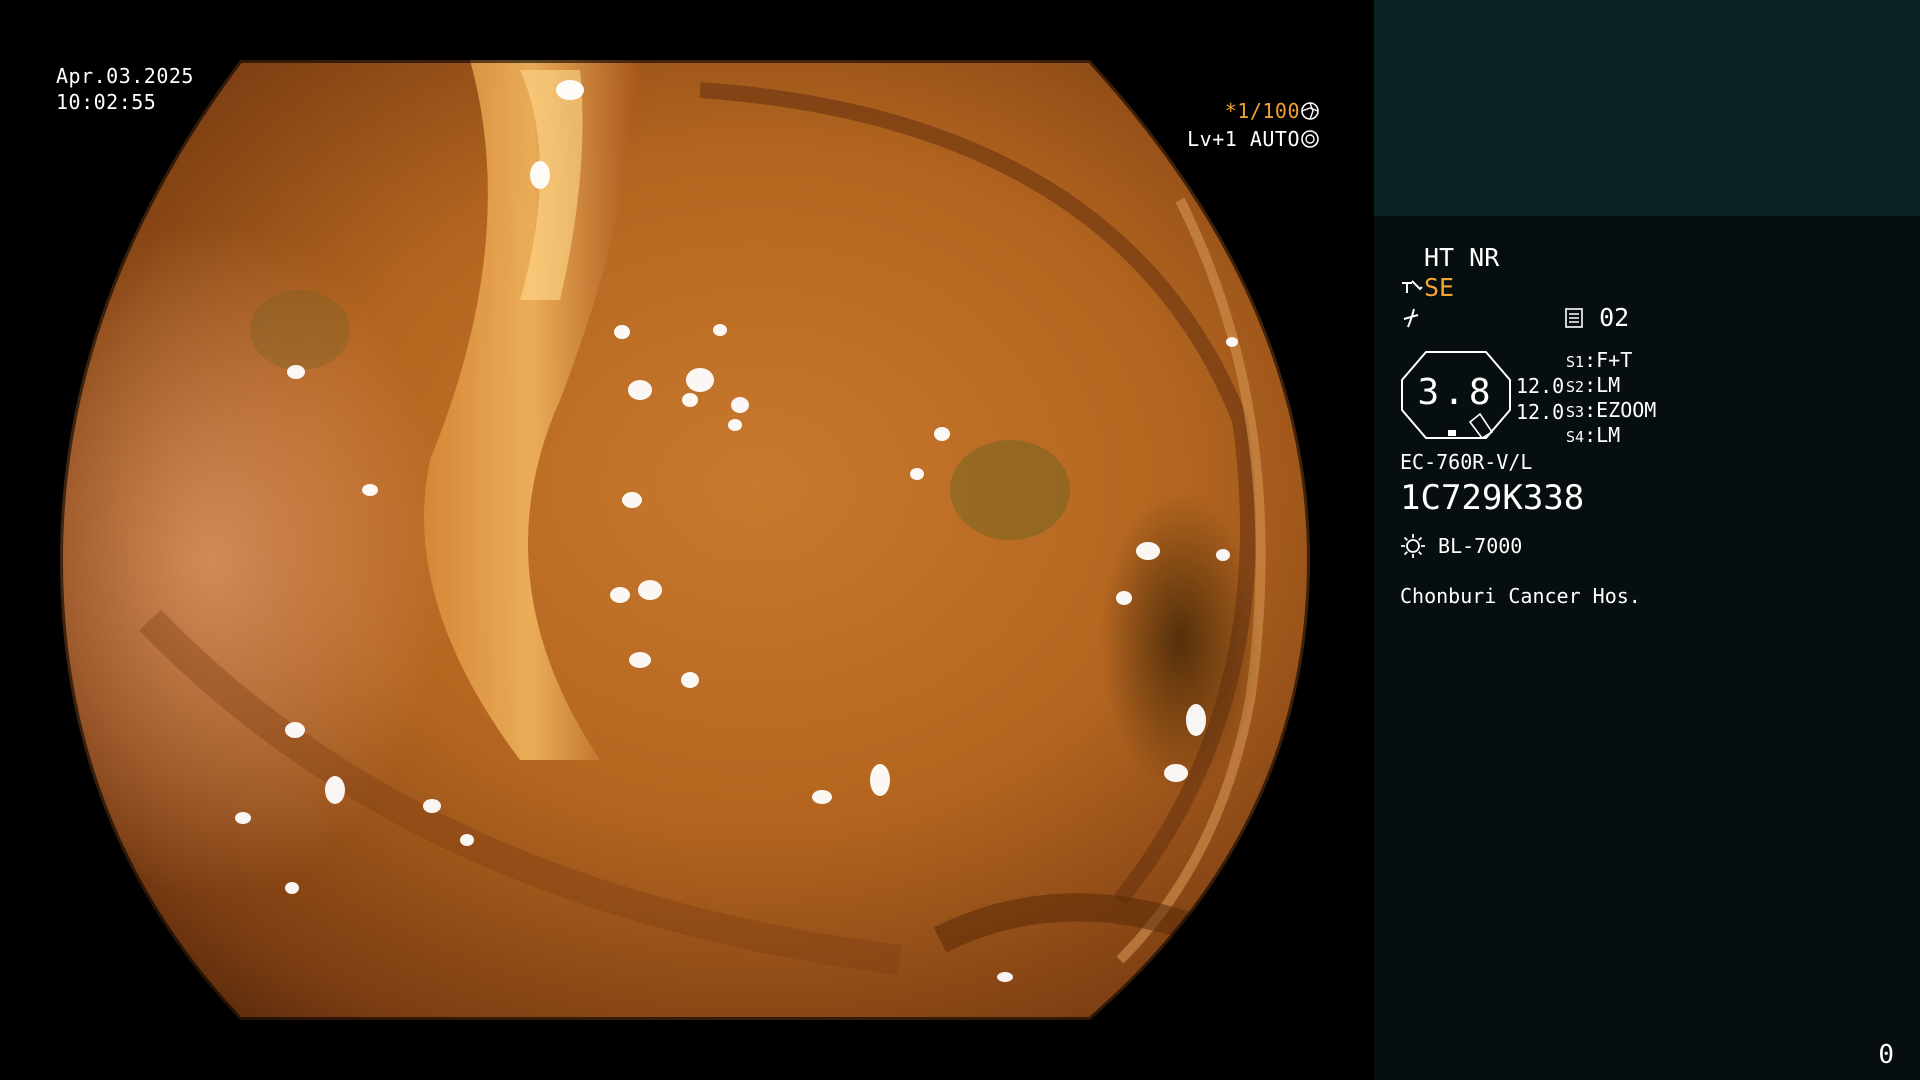  Describe the element at coordinates (1310, 139) in the screenshot. I see `exposure-icon` at that location.